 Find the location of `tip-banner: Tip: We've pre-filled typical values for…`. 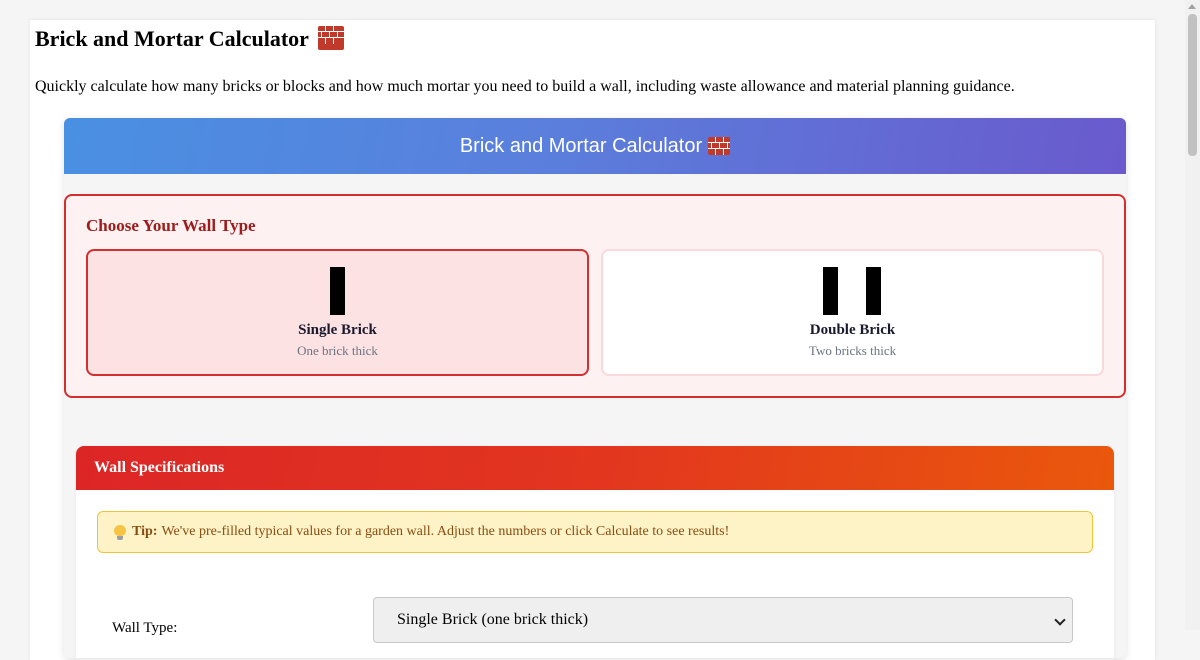

tip-banner: Tip: We've pre-filled typical values for… is located at coordinates (595, 532).